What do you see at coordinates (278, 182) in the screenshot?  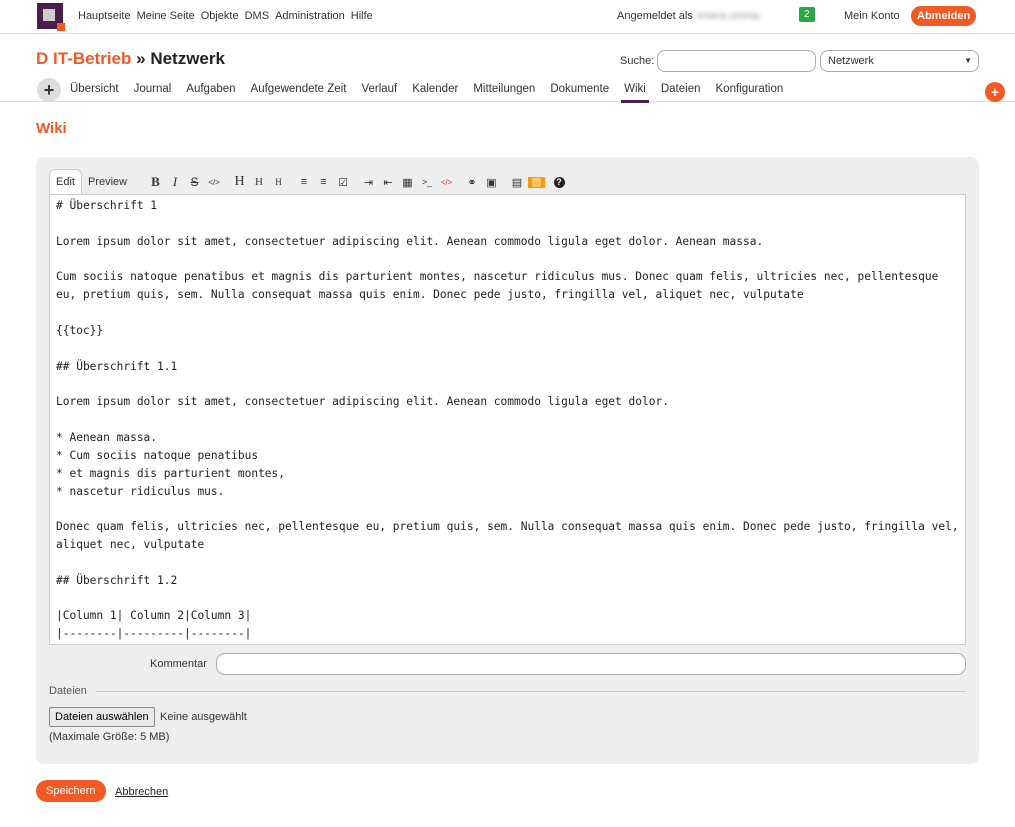 I see `heading-3-icon: H` at bounding box center [278, 182].